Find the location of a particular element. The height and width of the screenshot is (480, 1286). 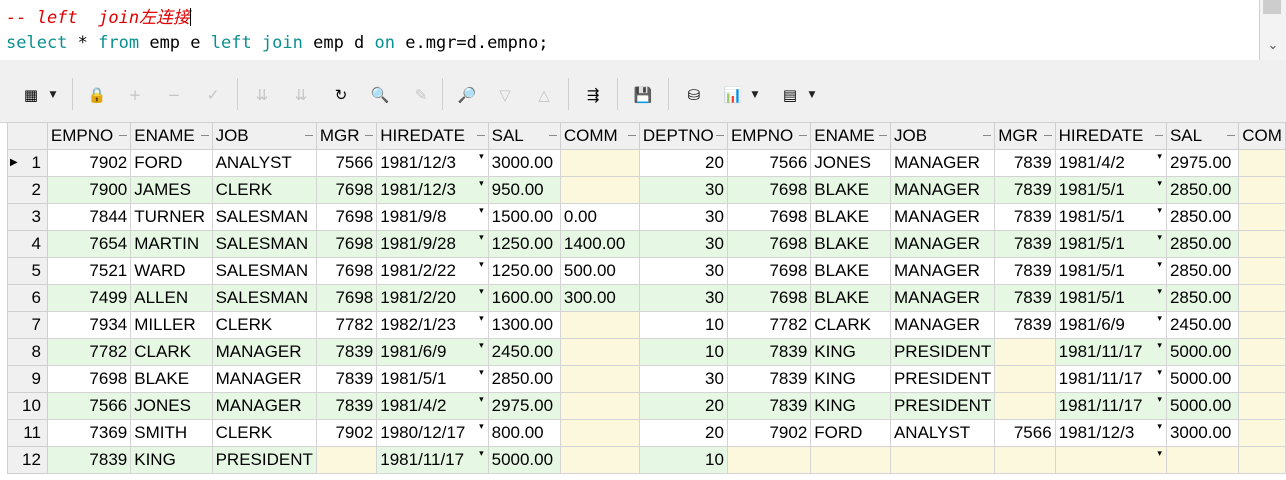

table-cell: 500.00 is located at coordinates (599, 271).